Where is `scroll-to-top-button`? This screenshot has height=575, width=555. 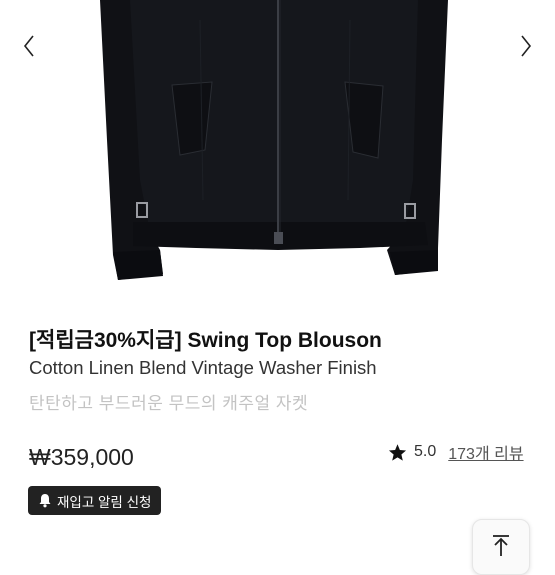 scroll-to-top-button is located at coordinates (501, 547).